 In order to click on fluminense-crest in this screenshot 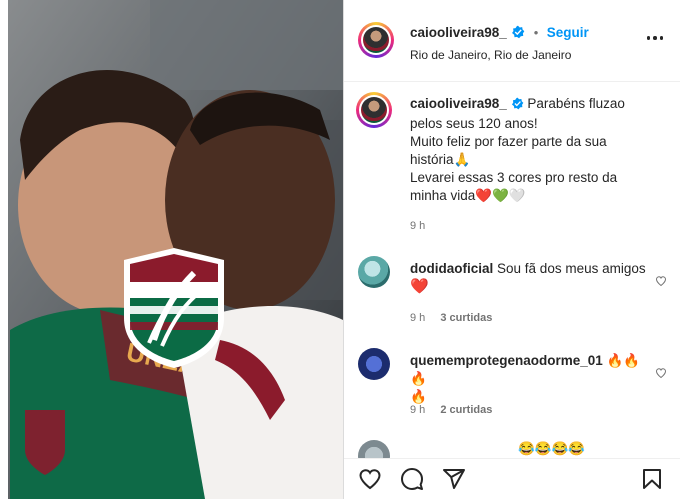, I will do `click(174, 308)`.